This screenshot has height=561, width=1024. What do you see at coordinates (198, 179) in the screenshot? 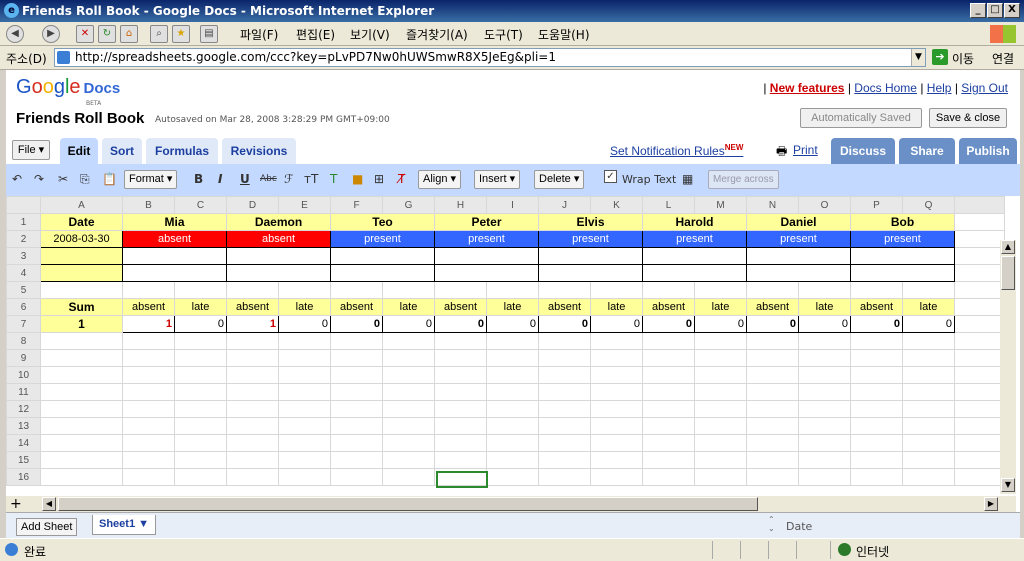
I see `bold-icon: B` at bounding box center [198, 179].